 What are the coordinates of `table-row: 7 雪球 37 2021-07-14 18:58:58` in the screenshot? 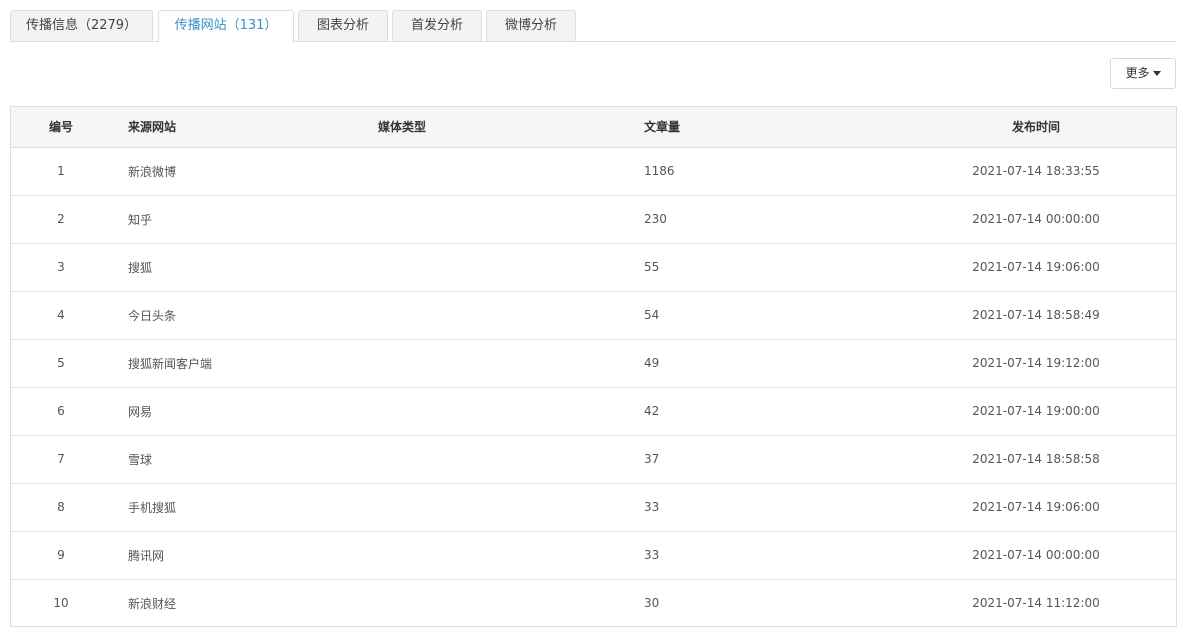 It's located at (593, 459).